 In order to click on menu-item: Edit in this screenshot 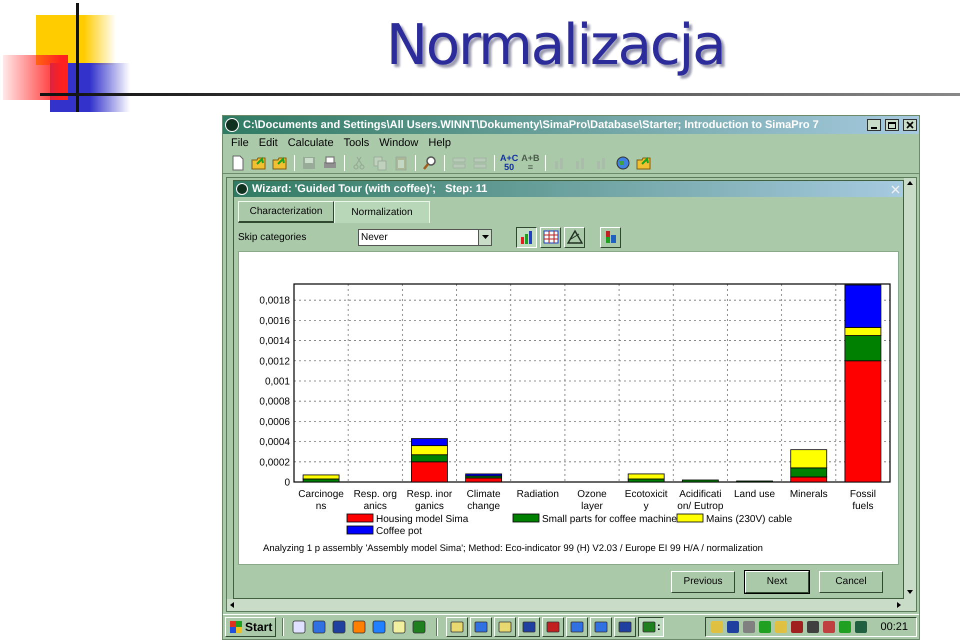, I will do `click(268, 143)`.